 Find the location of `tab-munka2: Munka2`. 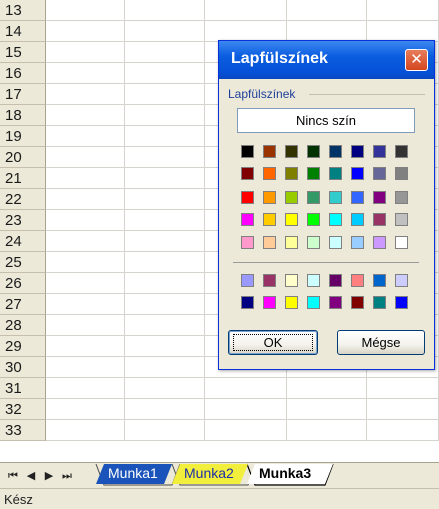

tab-munka2: Munka2 is located at coordinates (210, 474).